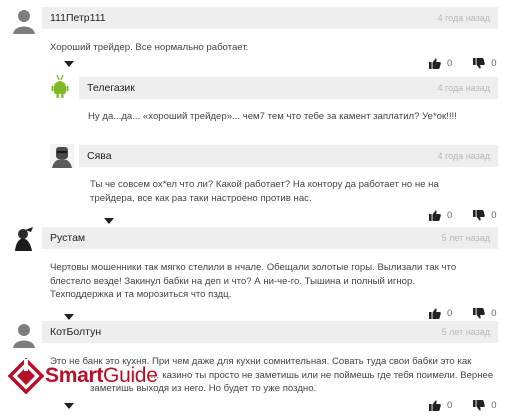 The image size is (512, 416). What do you see at coordinates (149, 47) in the screenshot?
I see `comment-text-line: Хороший трейдер. Все нормально работает.` at bounding box center [149, 47].